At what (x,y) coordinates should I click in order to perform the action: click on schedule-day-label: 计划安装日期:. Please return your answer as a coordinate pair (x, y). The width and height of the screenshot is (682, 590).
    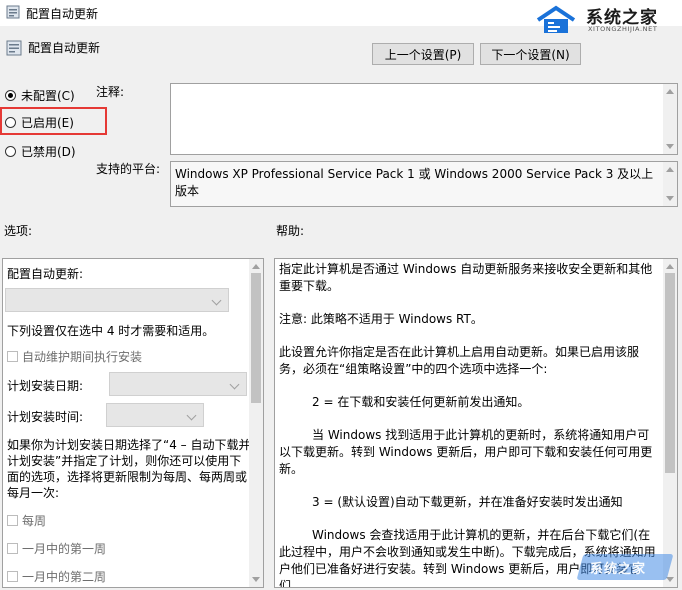
    Looking at the image, I should click on (45, 386).